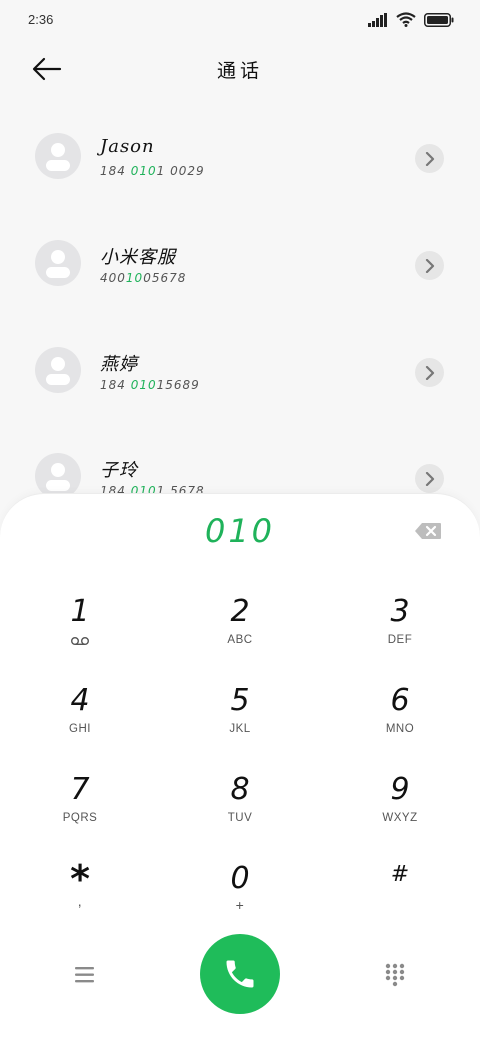 This screenshot has height=1040, width=480. I want to click on backspace-icon, so click(428, 531).